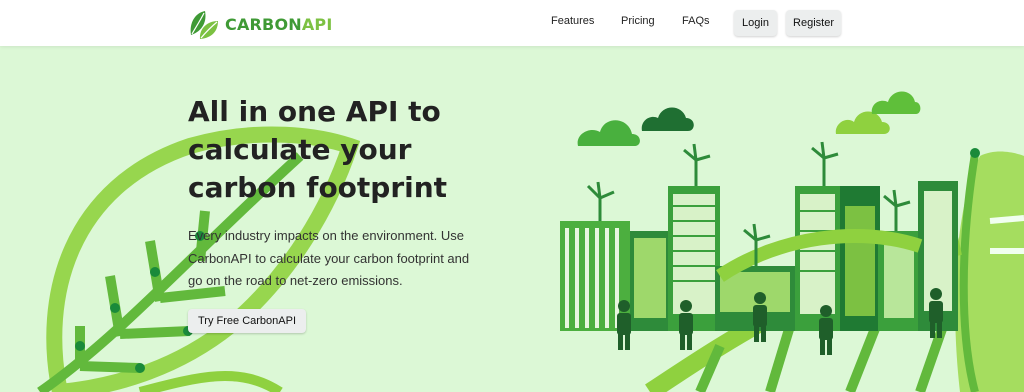 The image size is (1024, 392). Describe the element at coordinates (755, 23) in the screenshot. I see `login-button: Login` at that location.